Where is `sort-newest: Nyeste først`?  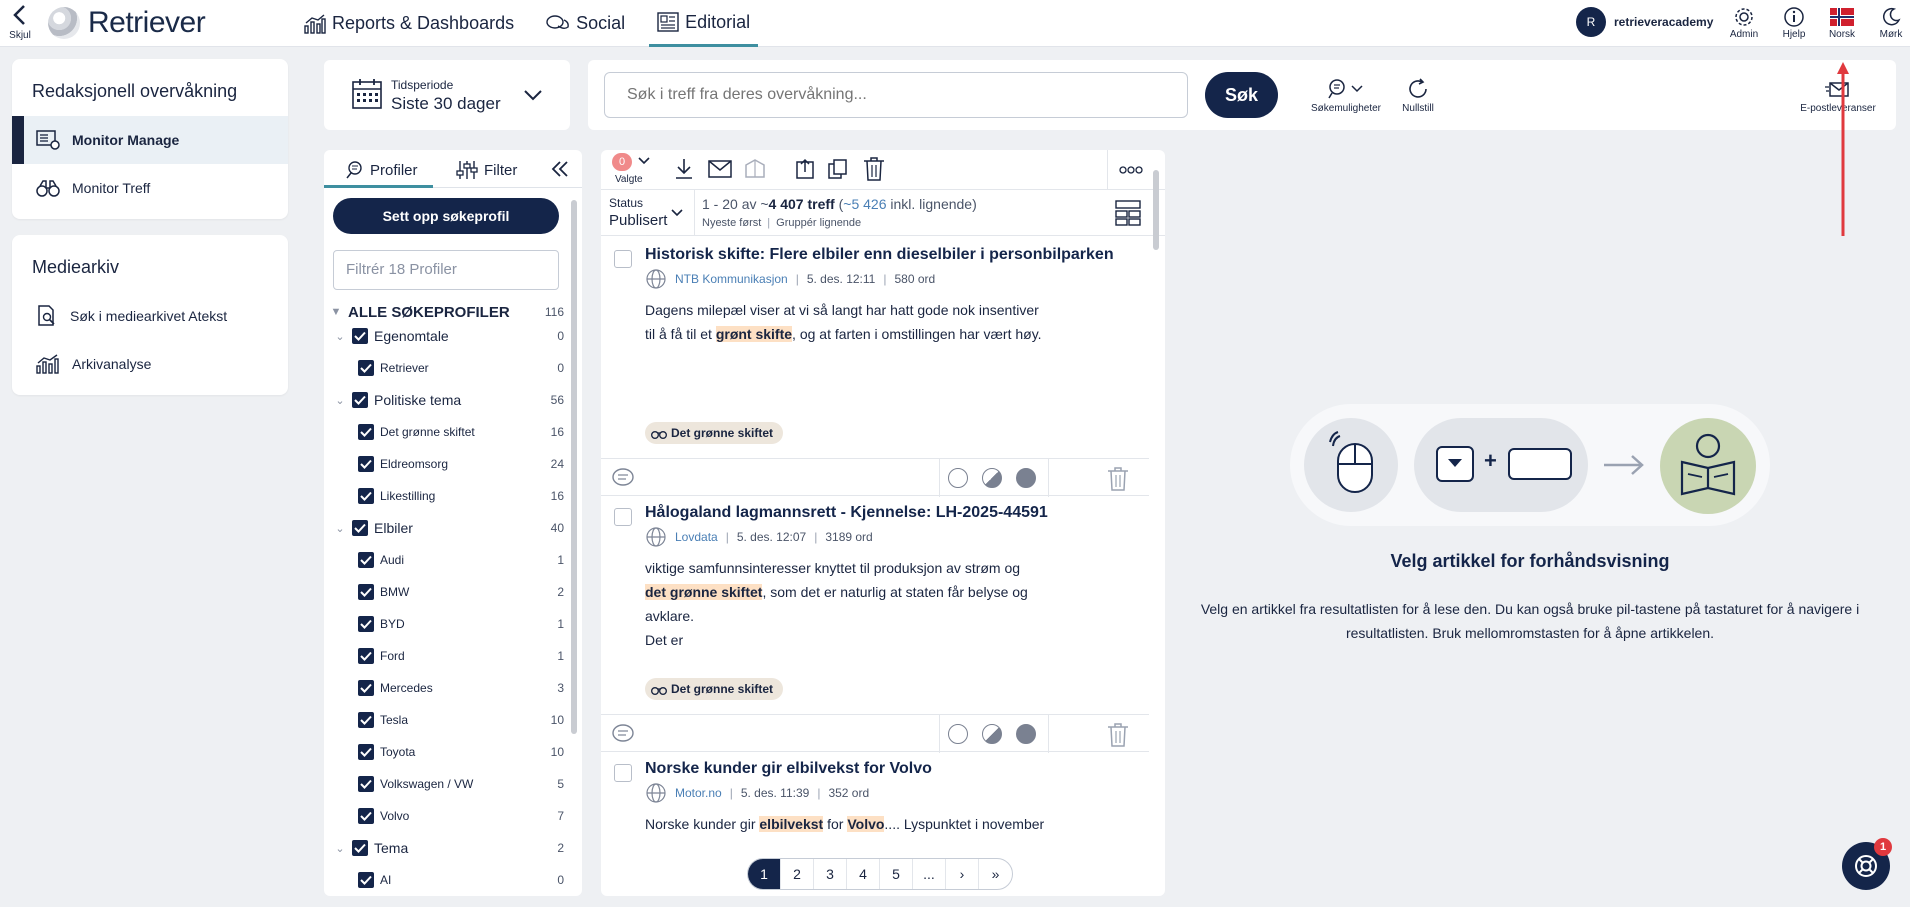
sort-newest: Nyeste først is located at coordinates (731, 223).